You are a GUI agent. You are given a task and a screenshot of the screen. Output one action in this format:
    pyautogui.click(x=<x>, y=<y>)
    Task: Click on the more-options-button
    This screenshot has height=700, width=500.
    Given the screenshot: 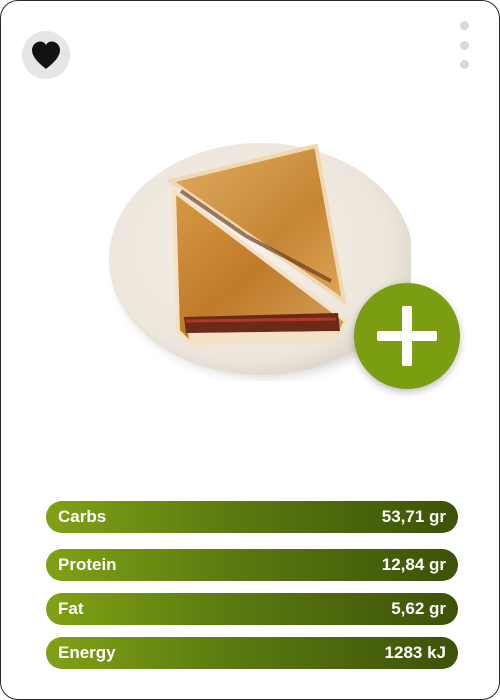 What is the action you would take?
    pyautogui.click(x=464, y=45)
    